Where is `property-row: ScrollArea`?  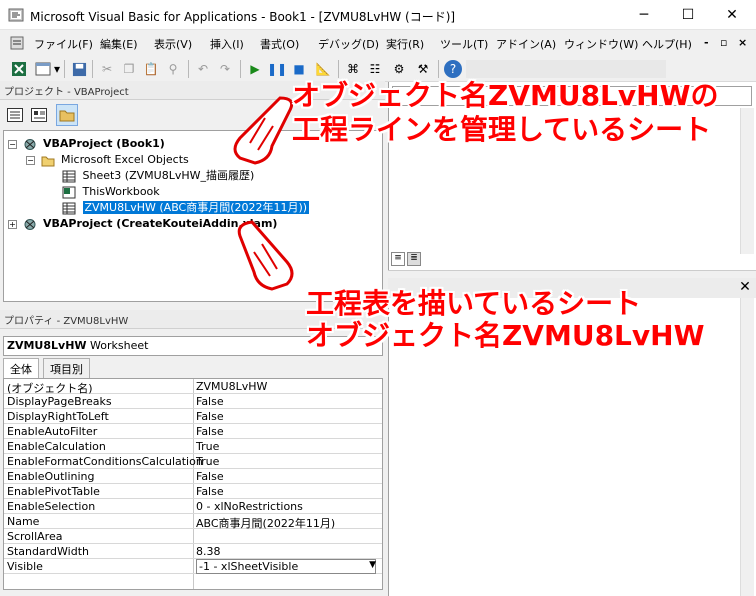
property-row: ScrollArea is located at coordinates (193, 536).